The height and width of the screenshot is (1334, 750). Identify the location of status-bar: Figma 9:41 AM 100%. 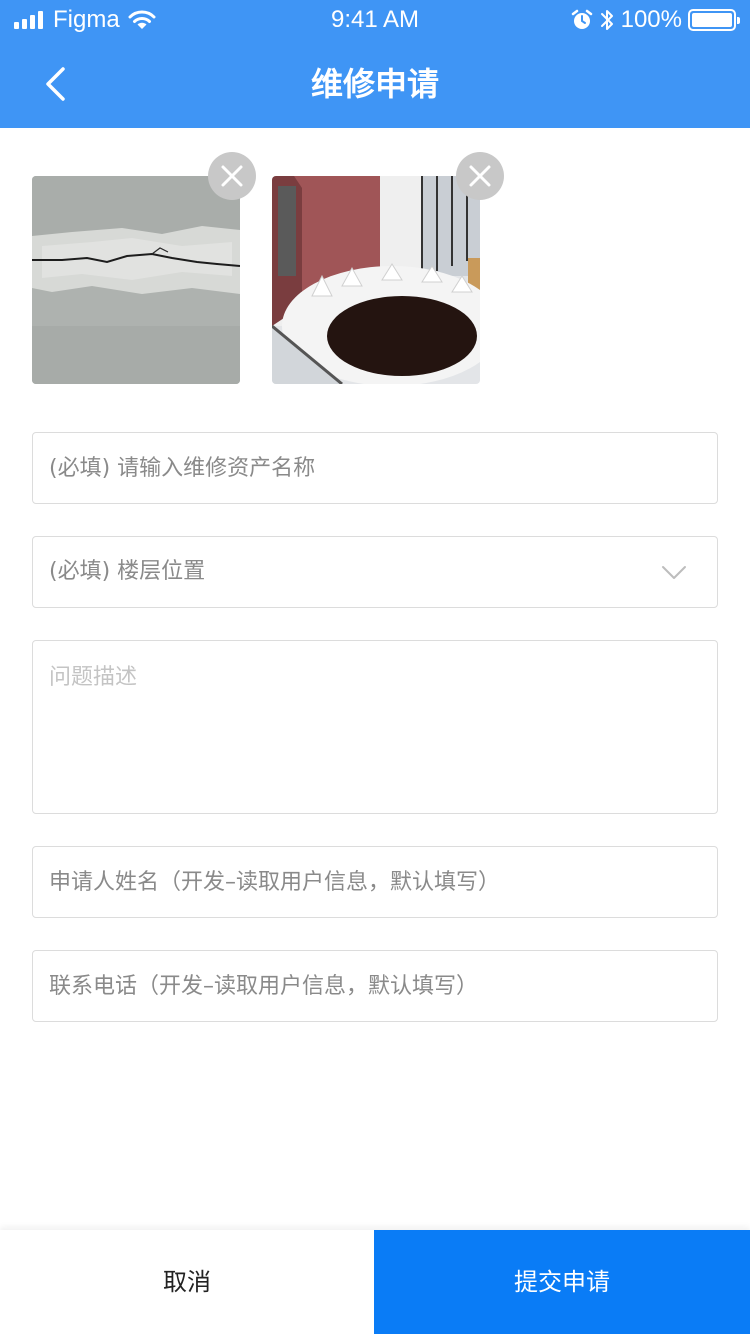
(375, 20).